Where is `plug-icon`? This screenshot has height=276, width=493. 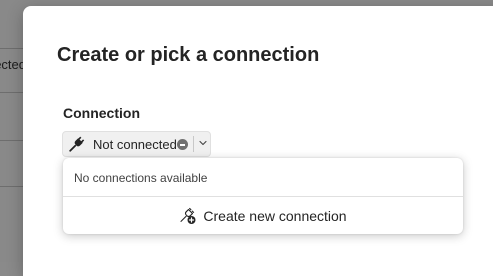 plug-icon is located at coordinates (77, 144).